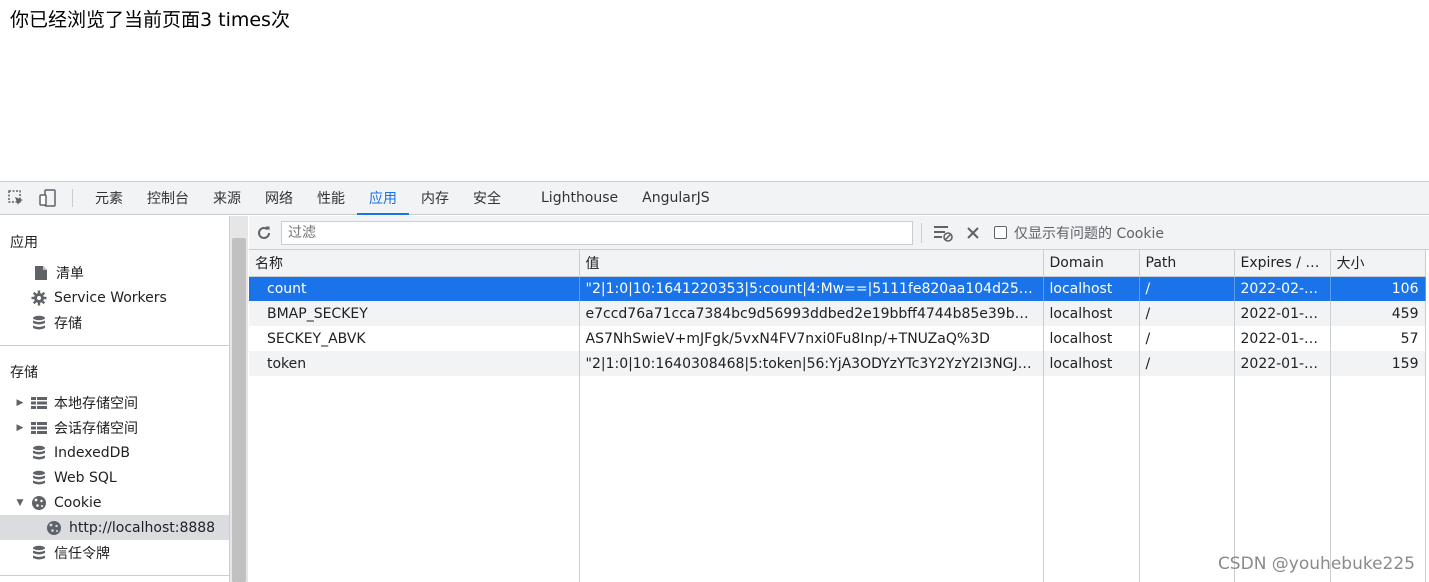 Image resolution: width=1429 pixels, height=582 pixels. What do you see at coordinates (41, 273) in the screenshot?
I see `file-icon` at bounding box center [41, 273].